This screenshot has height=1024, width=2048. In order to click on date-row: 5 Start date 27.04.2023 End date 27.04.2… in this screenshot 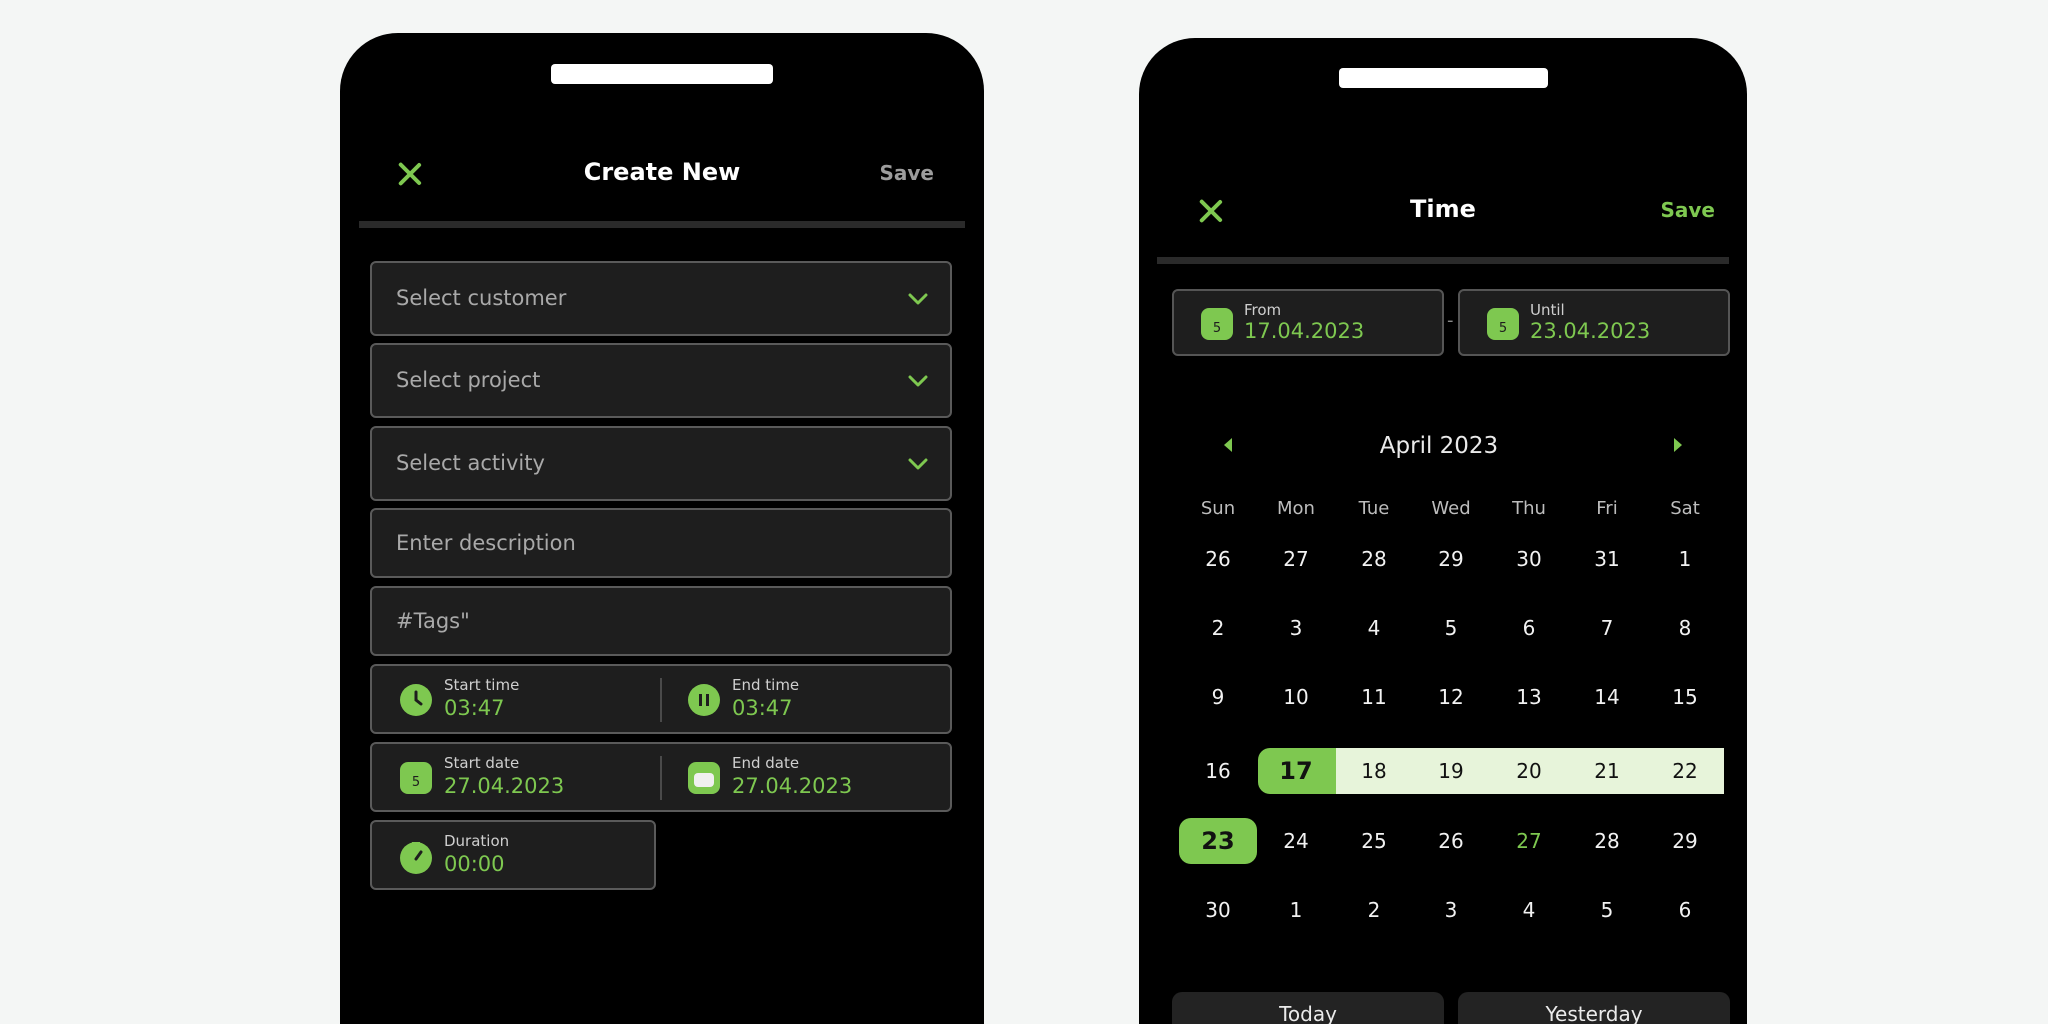, I will do `click(661, 777)`.